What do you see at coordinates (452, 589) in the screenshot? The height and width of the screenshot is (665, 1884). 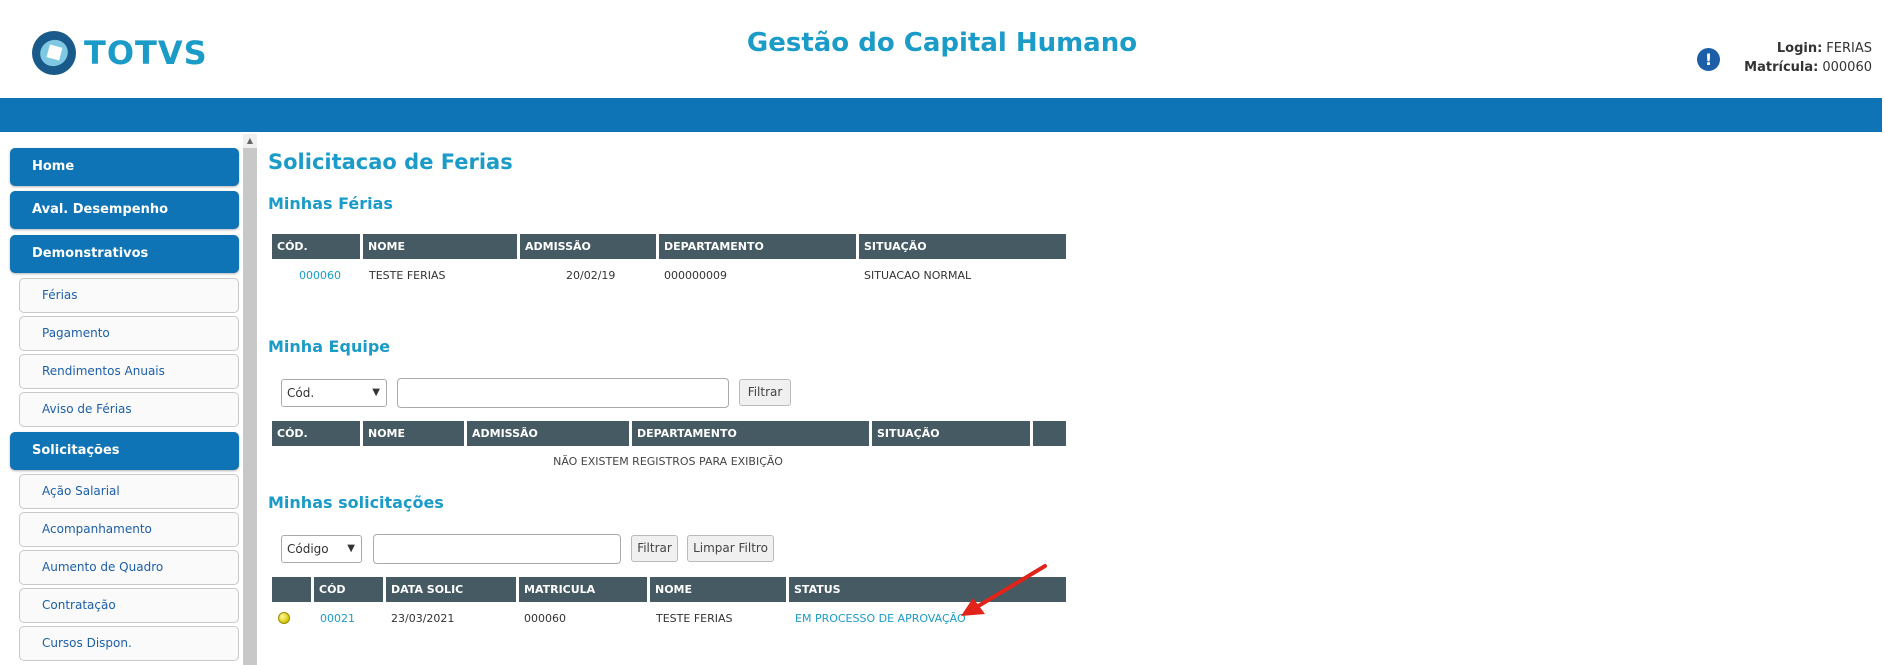 I see `column-header: DATA SOLIC` at bounding box center [452, 589].